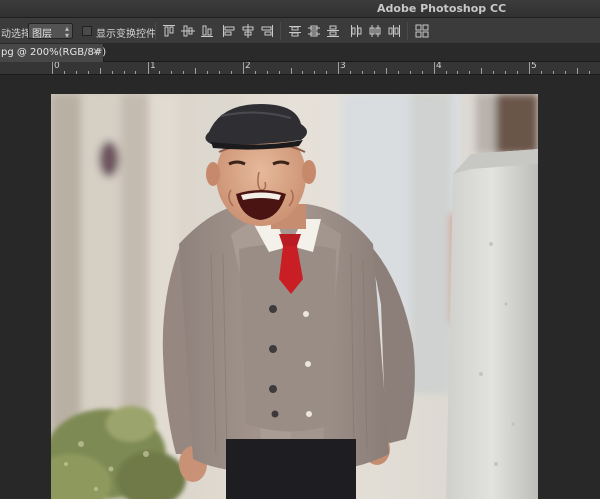  What do you see at coordinates (439, 66) in the screenshot?
I see `ruler-label: 4` at bounding box center [439, 66].